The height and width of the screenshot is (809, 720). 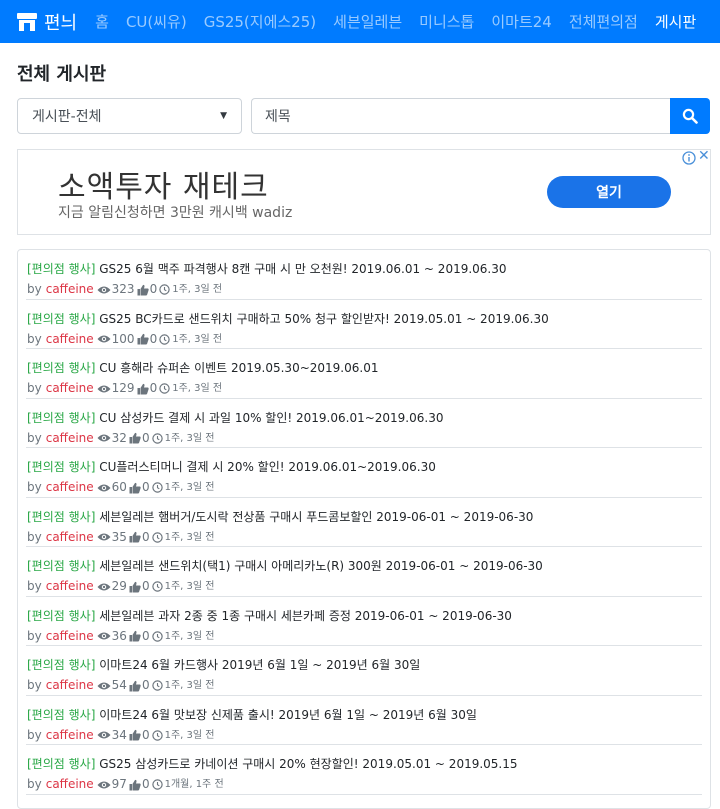 What do you see at coordinates (675, 21) in the screenshot?
I see `nav-board: 게시판` at bounding box center [675, 21].